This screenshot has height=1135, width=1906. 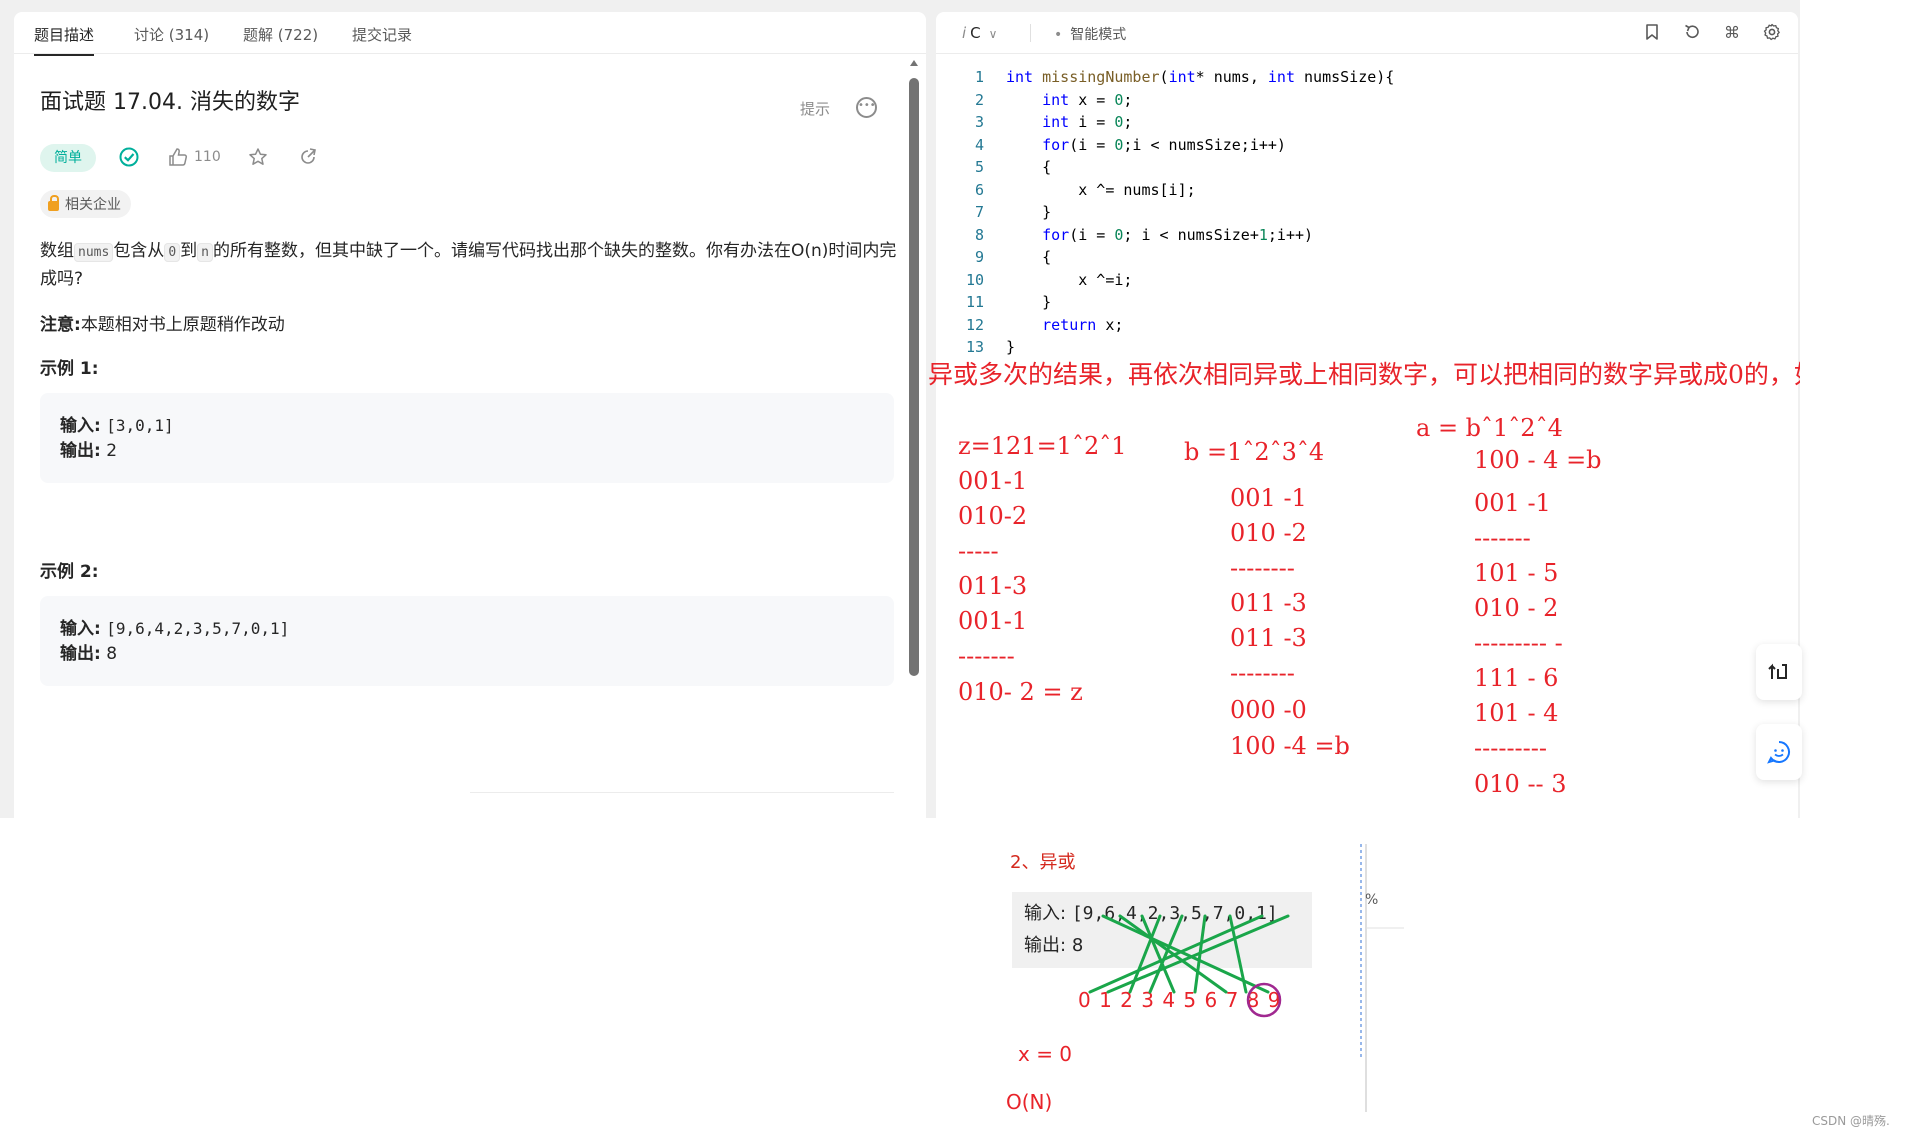 I want to click on code-line: 9 {, so click(x=1367, y=257).